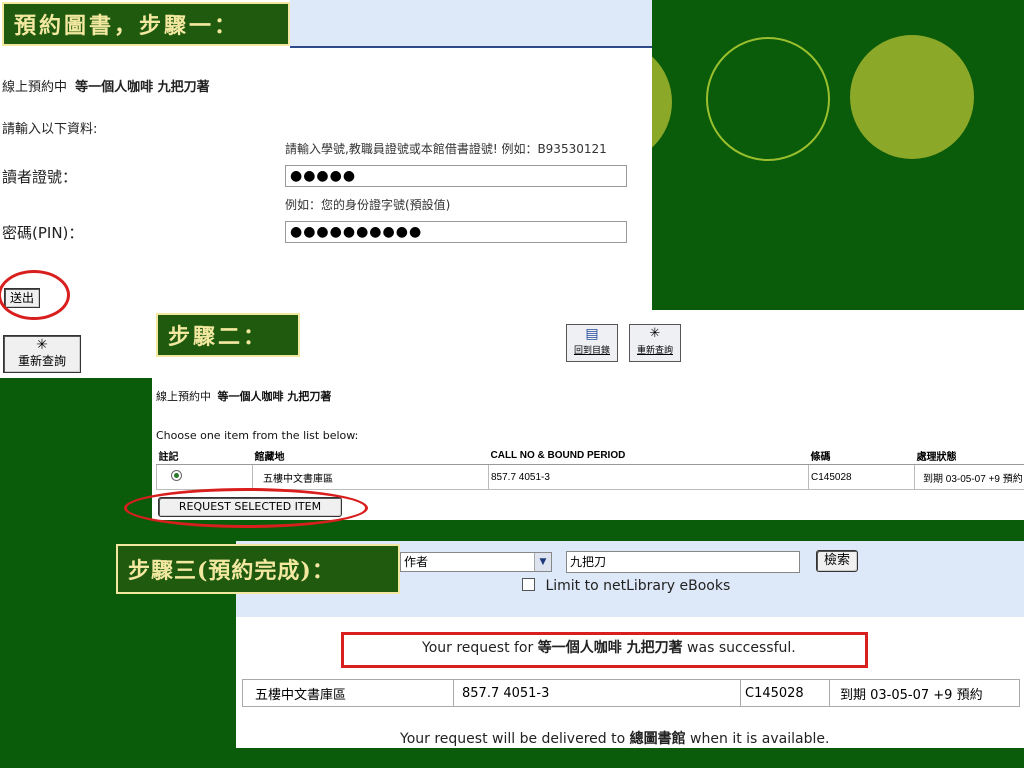 The image size is (1024, 768). Describe the element at coordinates (604, 650) in the screenshot. I see `success-highlight-box` at that location.